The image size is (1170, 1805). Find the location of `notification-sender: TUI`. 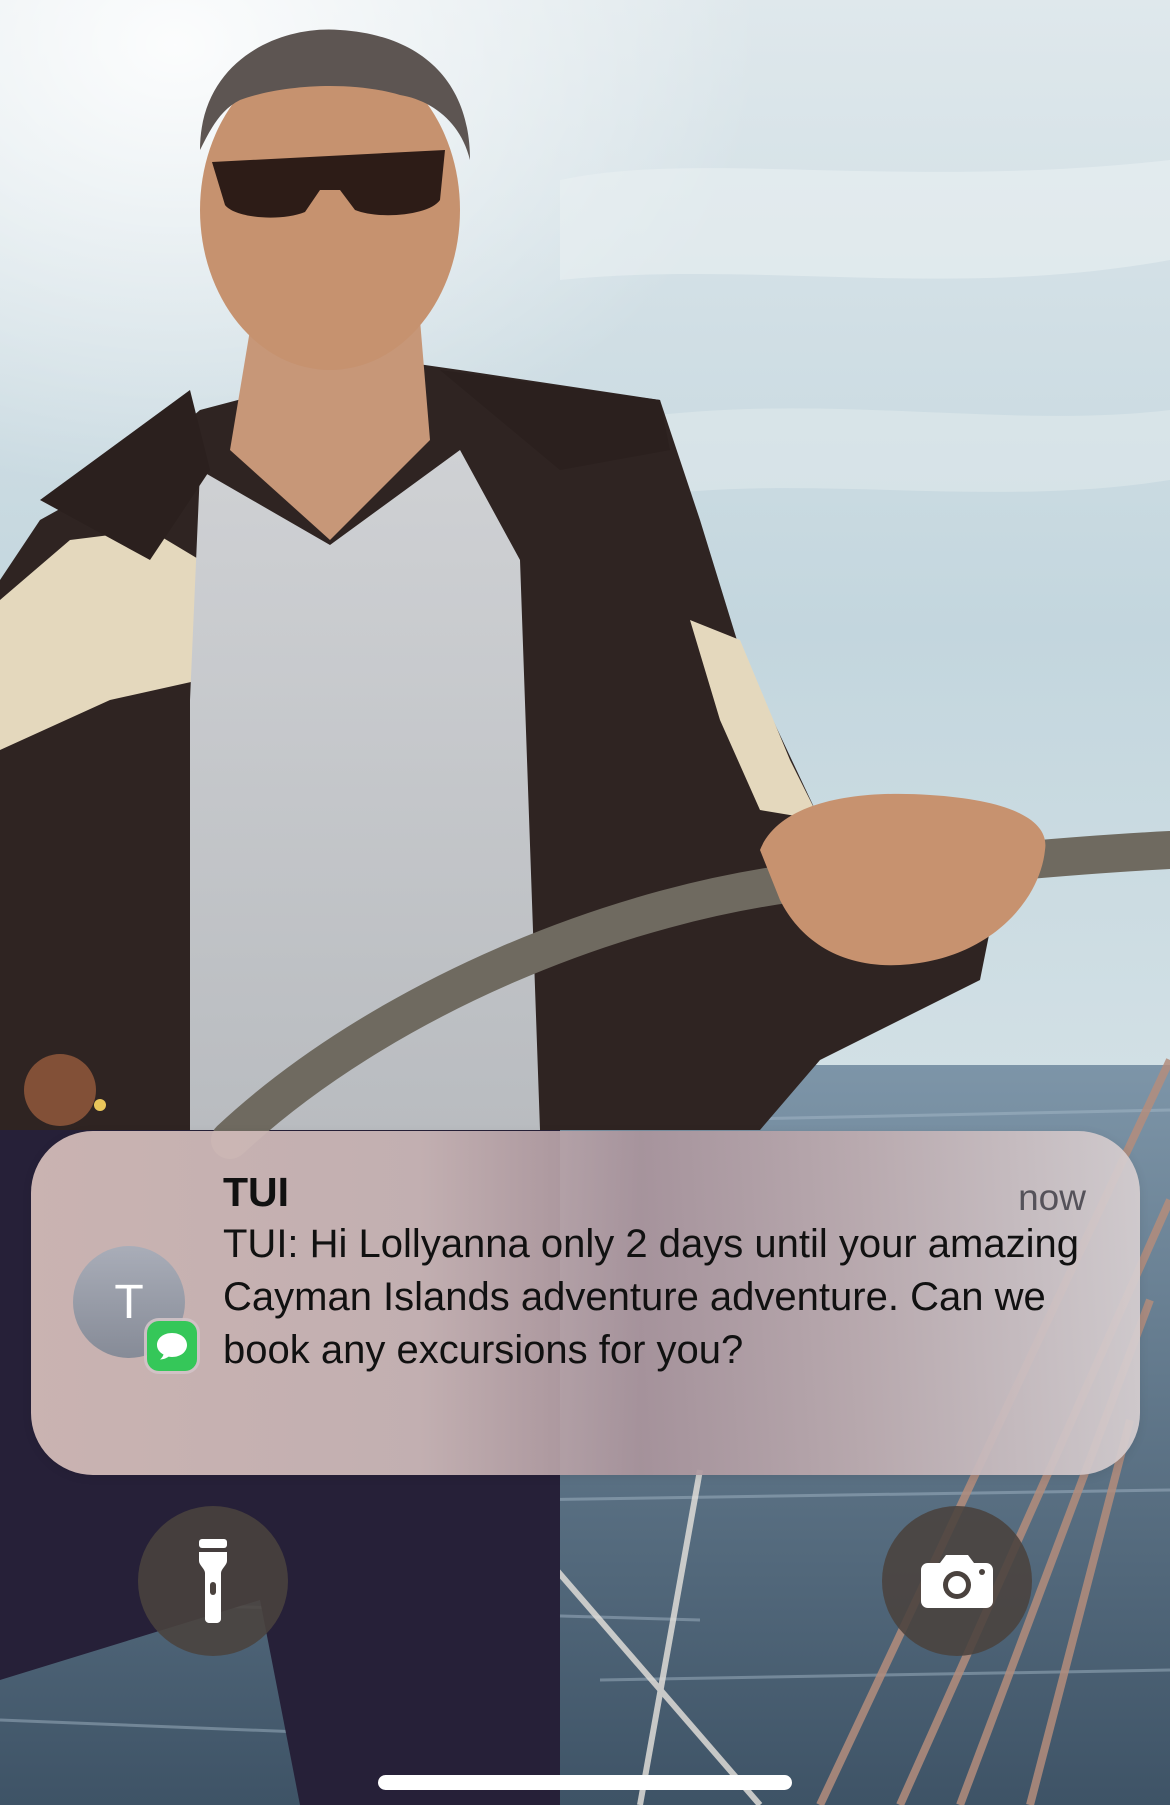

notification-sender: TUI is located at coordinates (256, 1192).